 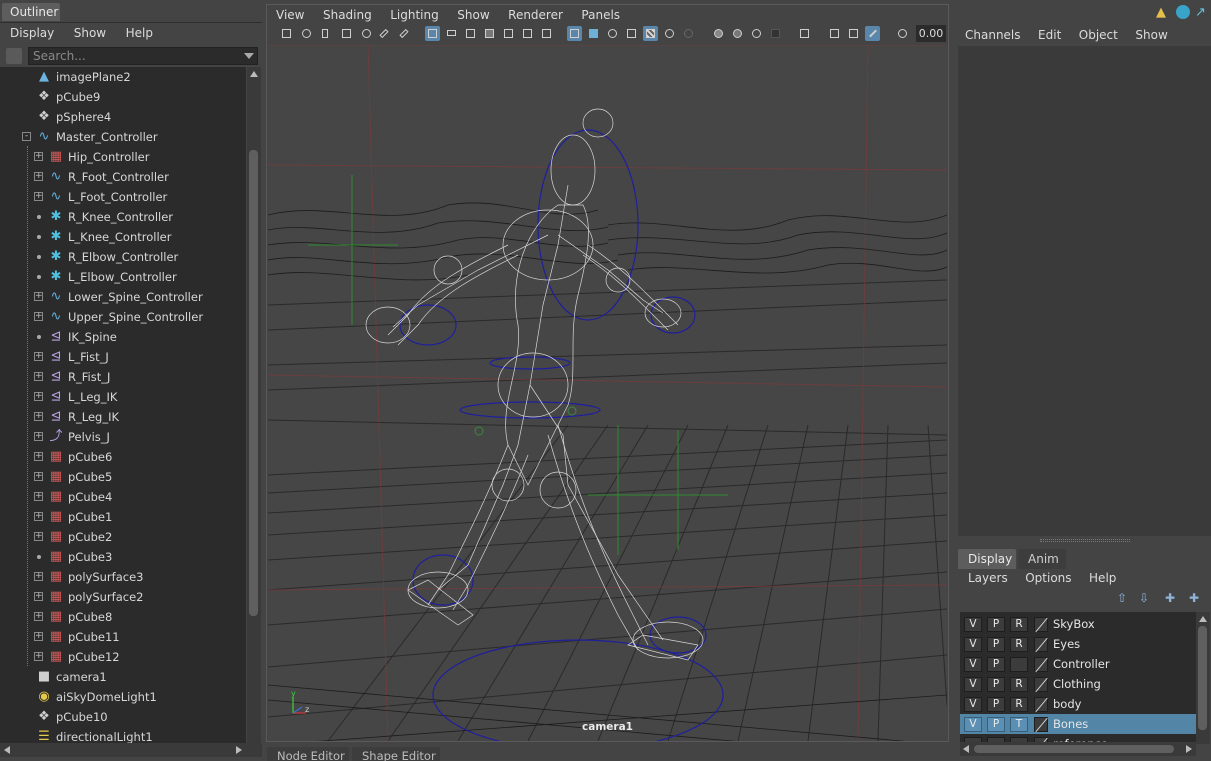 I want to click on wireframe-on-shaded-icon, so click(x=631, y=33).